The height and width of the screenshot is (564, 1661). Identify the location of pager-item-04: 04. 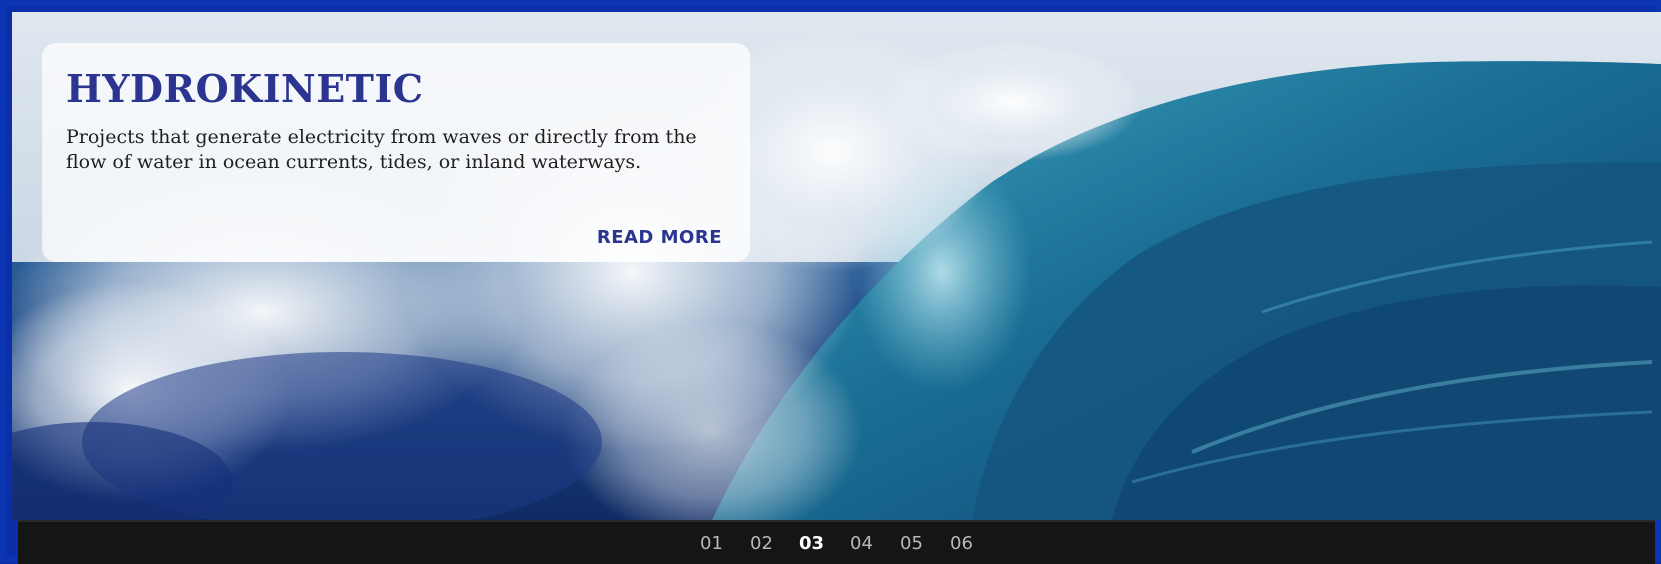
(862, 543).